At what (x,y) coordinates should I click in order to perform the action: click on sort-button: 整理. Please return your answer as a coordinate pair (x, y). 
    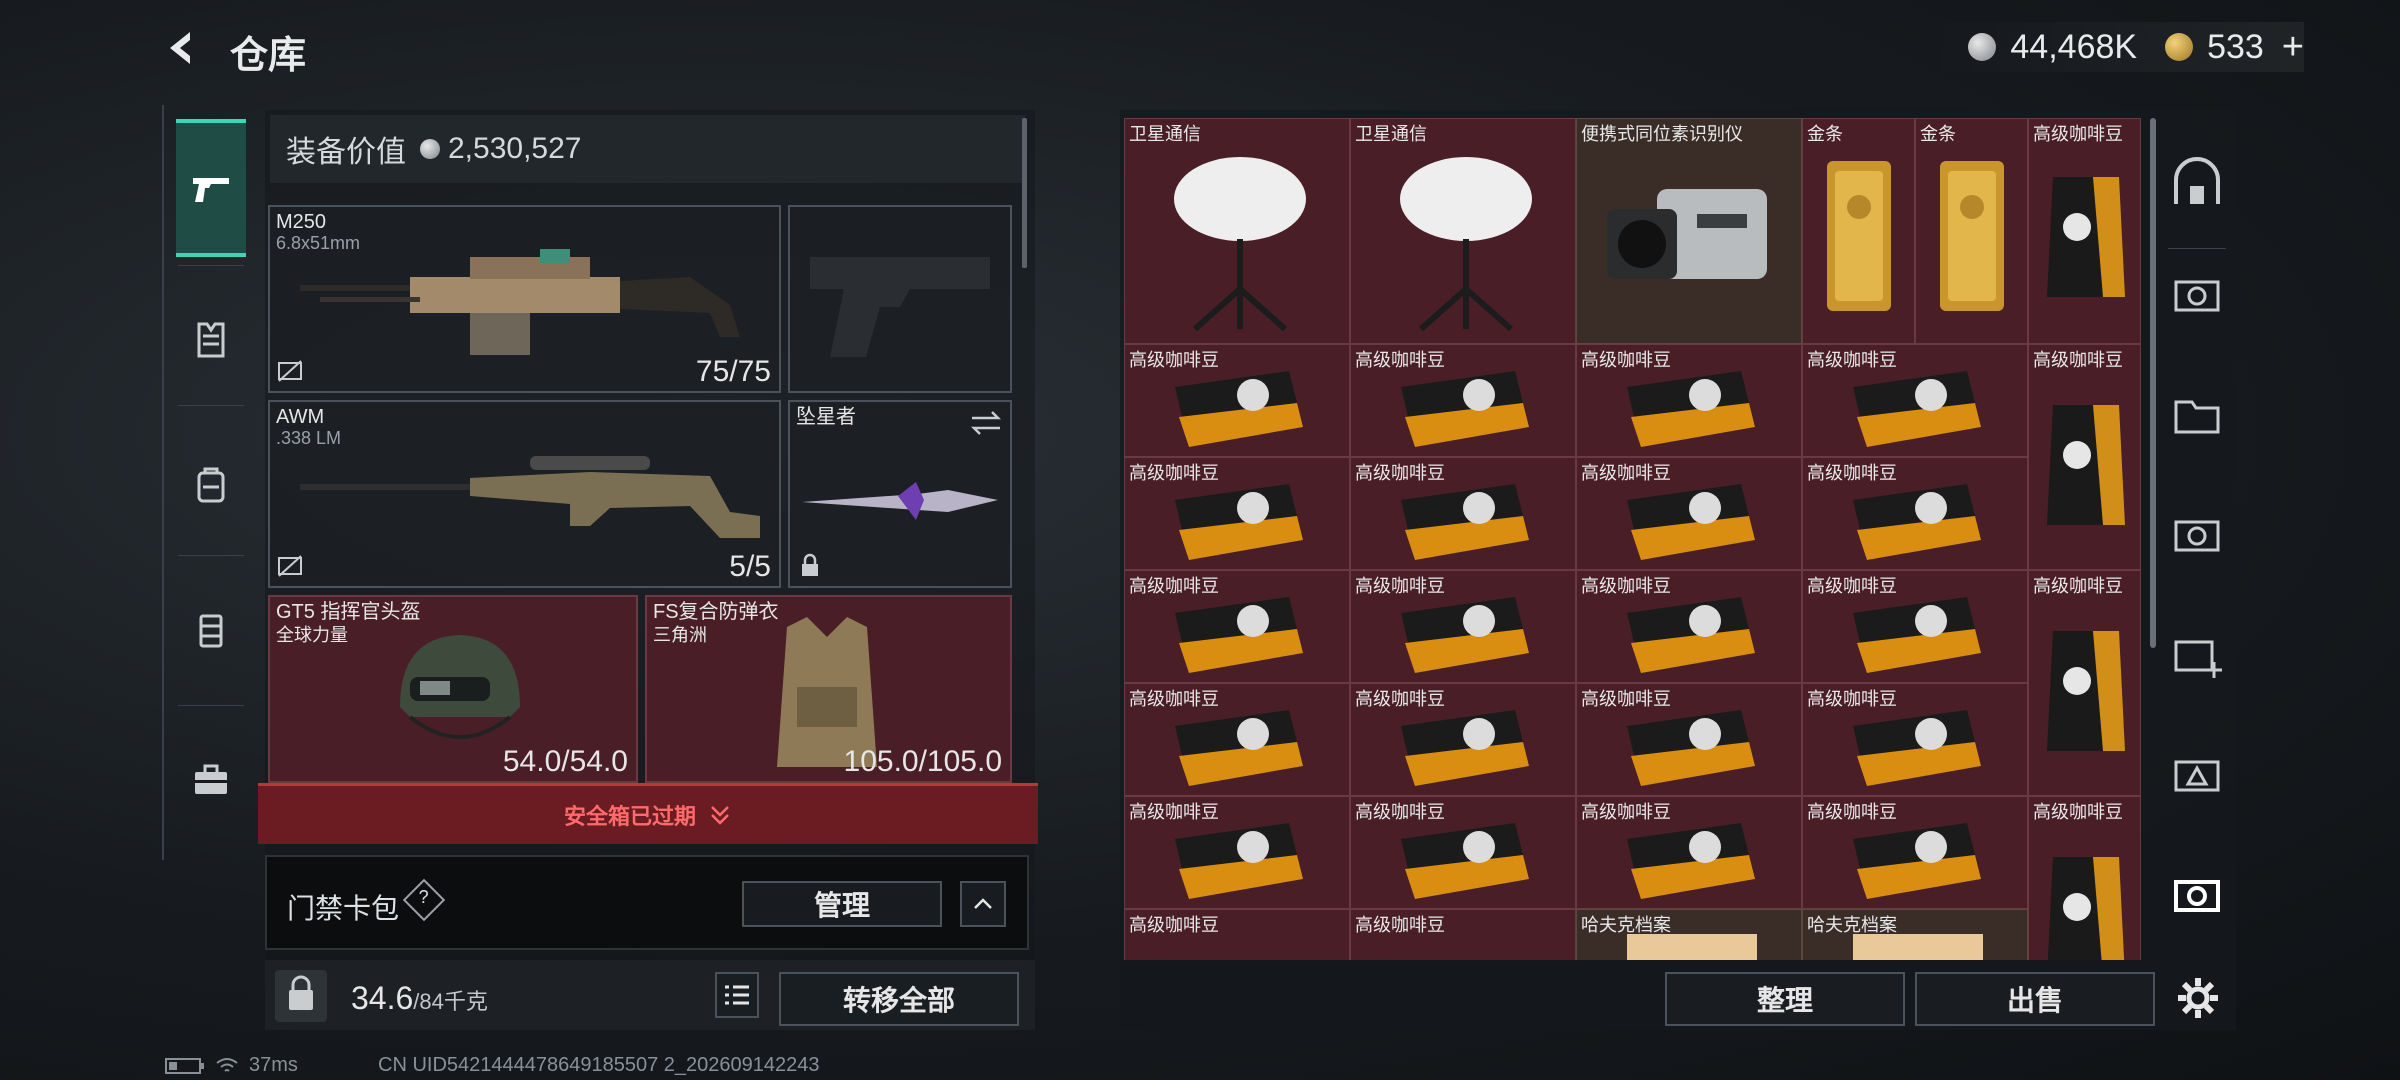
    Looking at the image, I should click on (1785, 999).